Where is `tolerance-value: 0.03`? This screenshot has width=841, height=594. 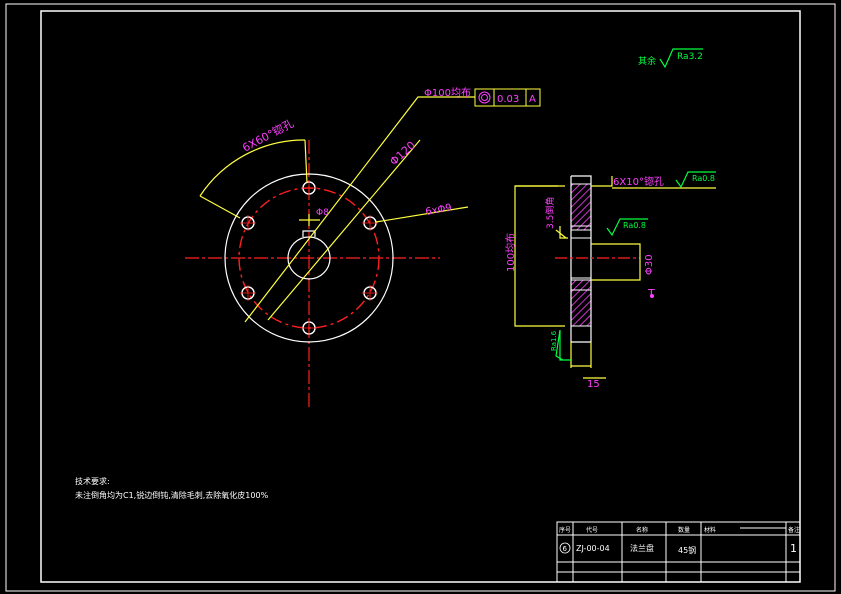 tolerance-value: 0.03 is located at coordinates (508, 99).